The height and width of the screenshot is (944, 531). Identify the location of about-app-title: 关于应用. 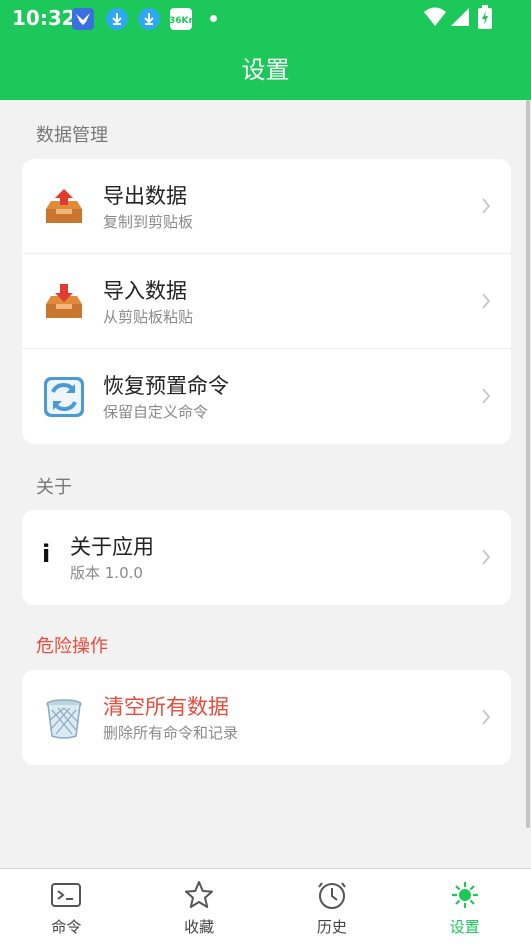
(112, 547).